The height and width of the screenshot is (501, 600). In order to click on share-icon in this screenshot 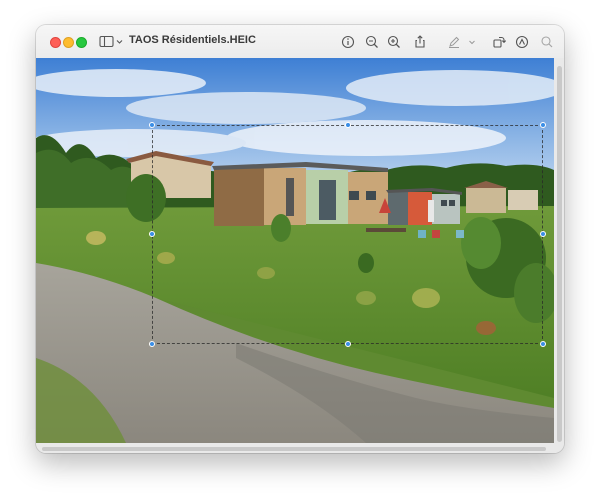, I will do `click(420, 41)`.